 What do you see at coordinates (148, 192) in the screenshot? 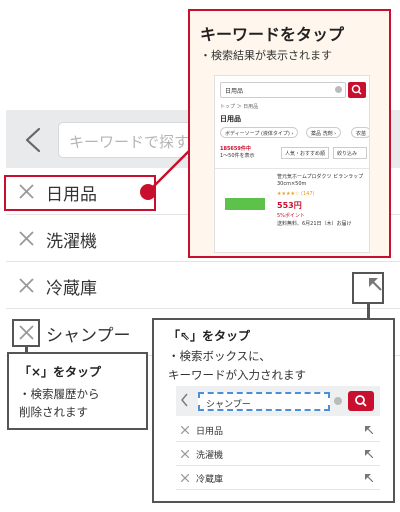
I see `highlight-dot` at bounding box center [148, 192].